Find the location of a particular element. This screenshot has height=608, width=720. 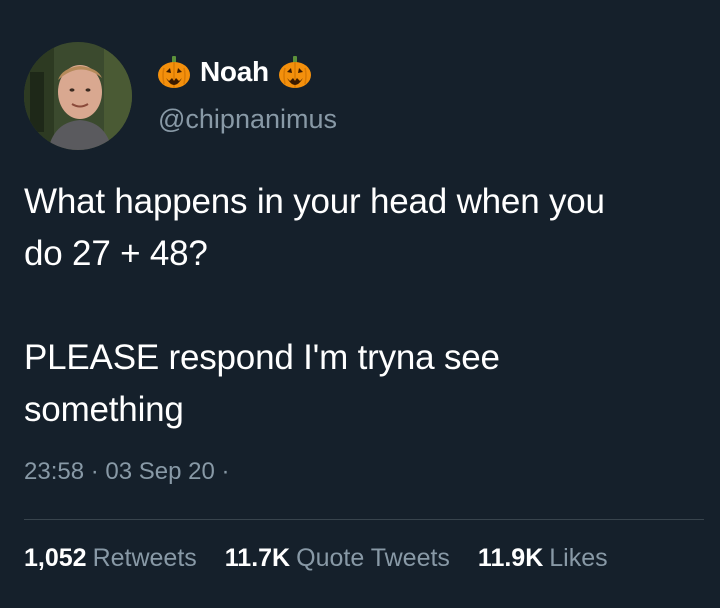

avatar-photo is located at coordinates (78, 96).